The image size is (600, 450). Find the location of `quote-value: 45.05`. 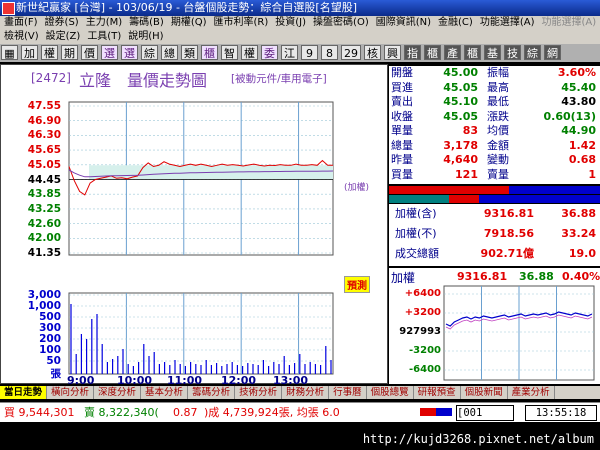

quote-value: 45.05 is located at coordinates (460, 87).